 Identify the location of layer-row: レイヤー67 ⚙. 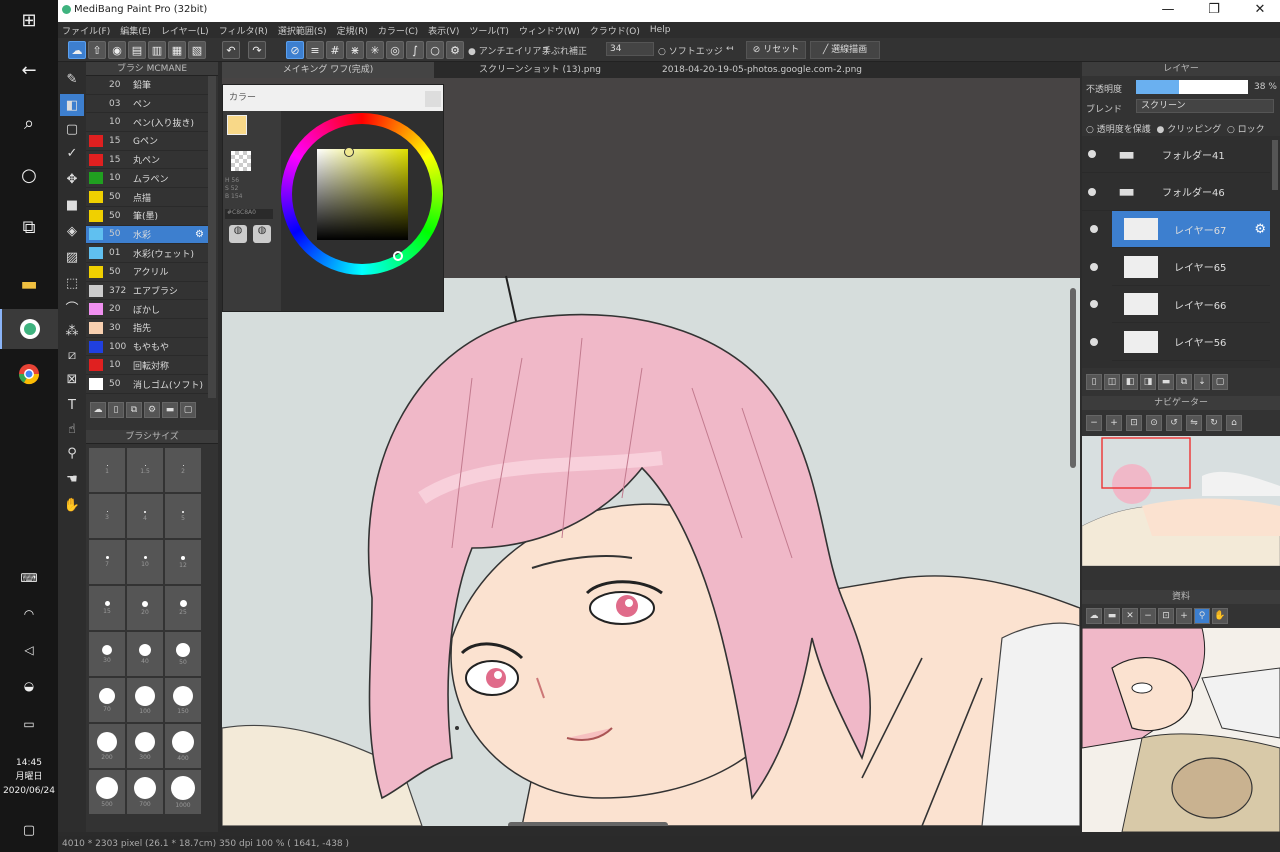
(1180, 229).